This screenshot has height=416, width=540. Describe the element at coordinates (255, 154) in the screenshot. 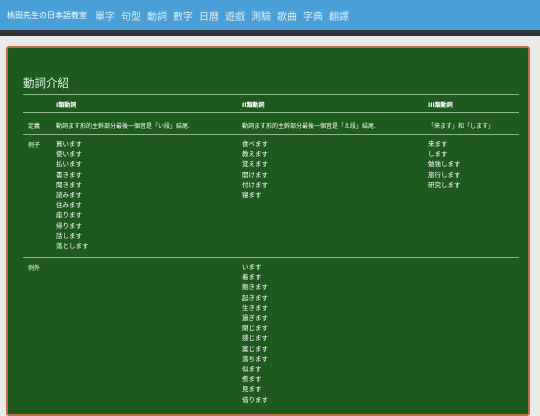

I see `list-item: 教えます` at that location.